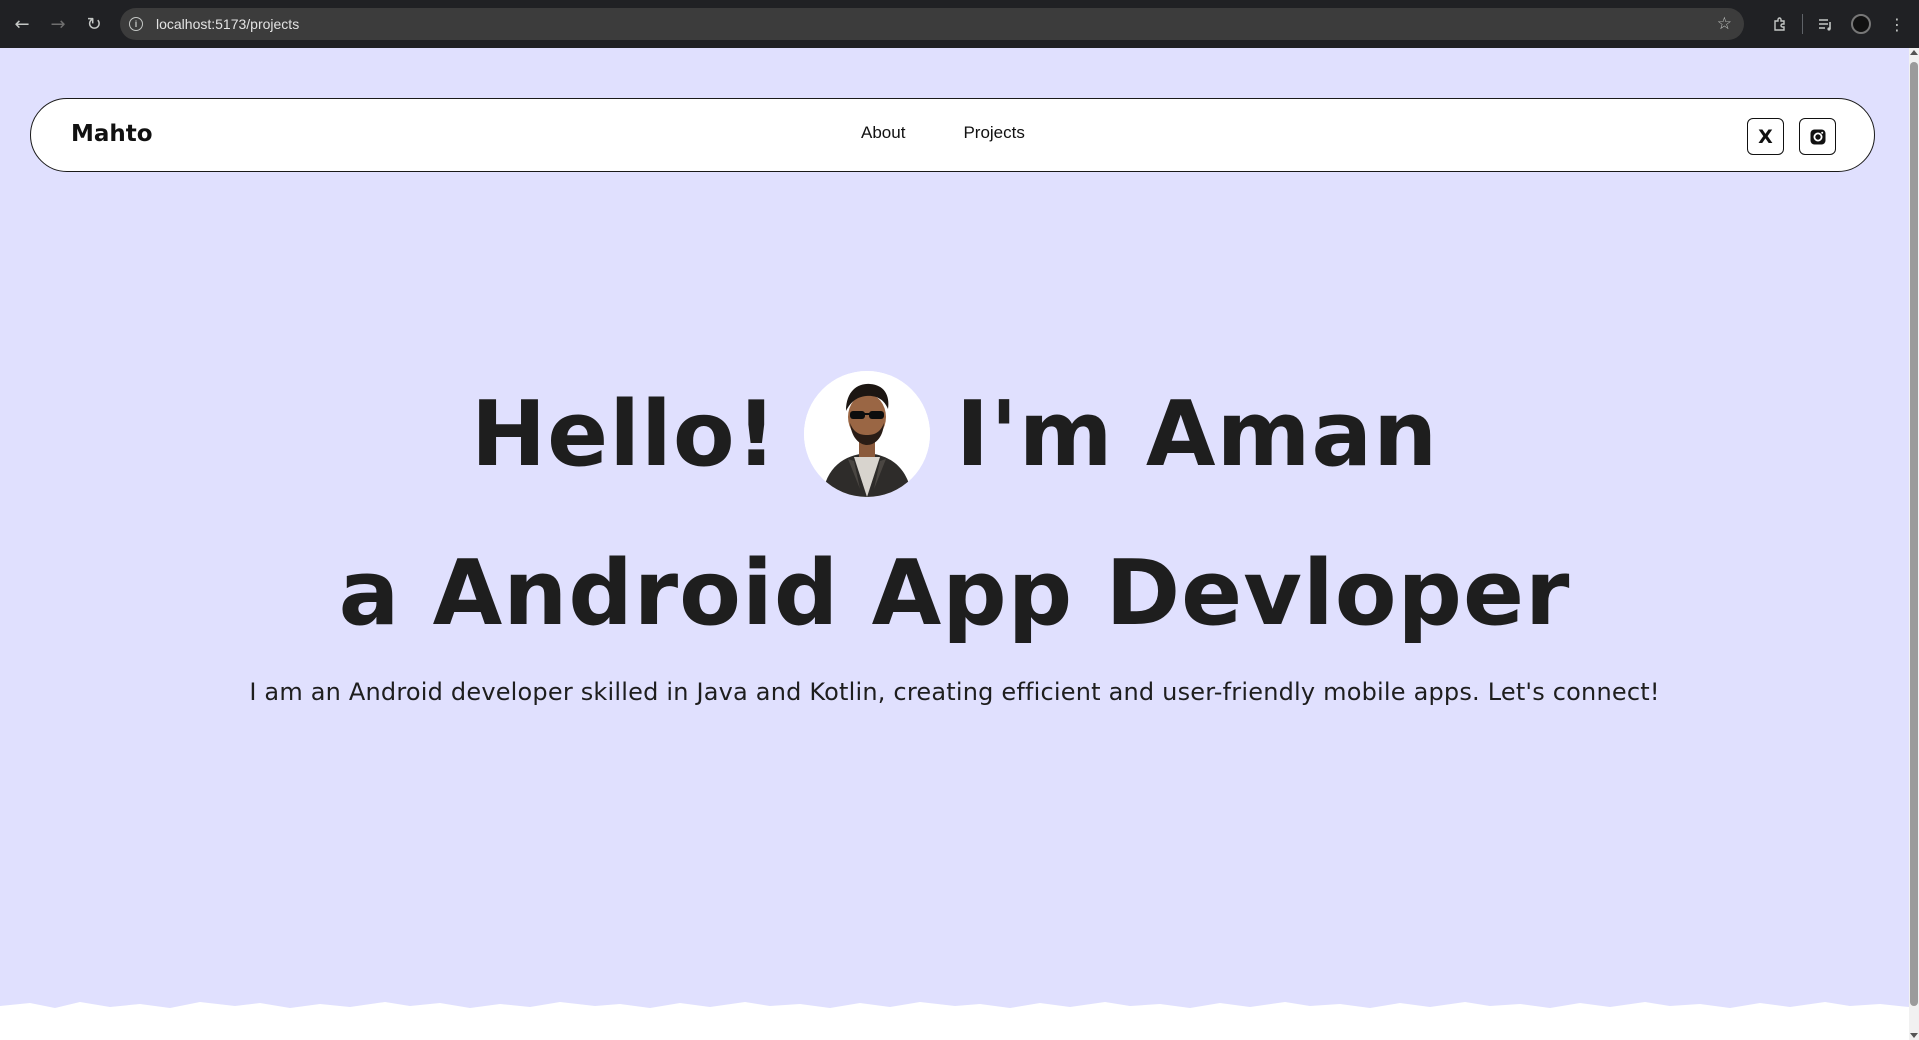  Describe the element at coordinates (1914, 1035) in the screenshot. I see `scroll-down-arrow-icon` at that location.